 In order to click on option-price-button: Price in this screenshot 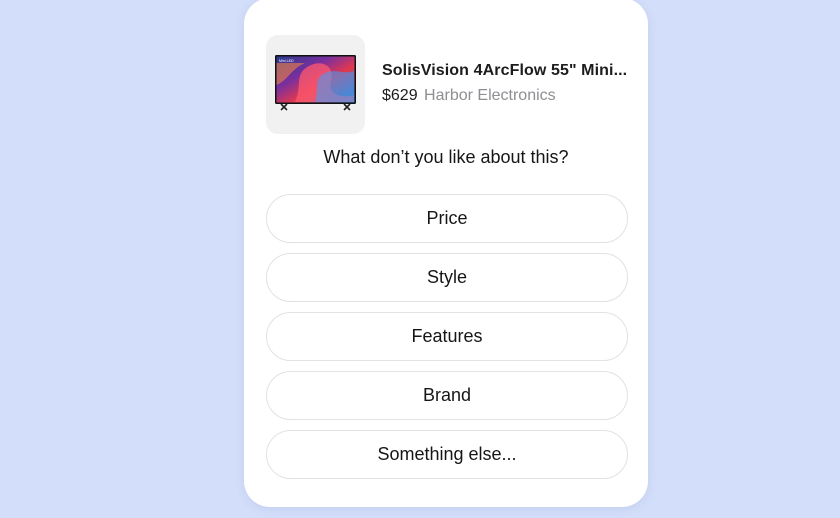, I will do `click(447, 218)`.